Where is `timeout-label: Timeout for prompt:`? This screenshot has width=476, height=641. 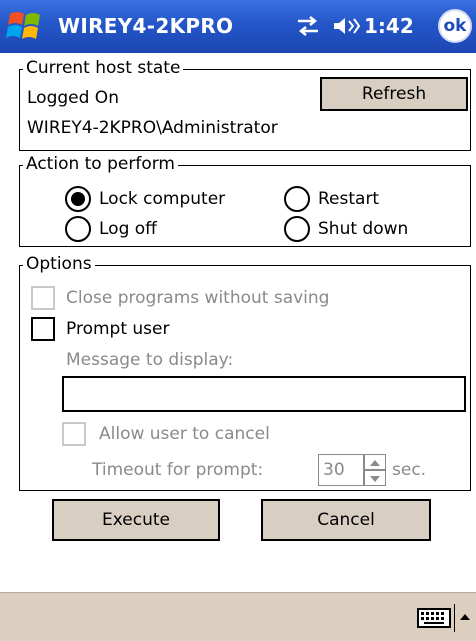 timeout-label: Timeout for prompt: is located at coordinates (178, 470).